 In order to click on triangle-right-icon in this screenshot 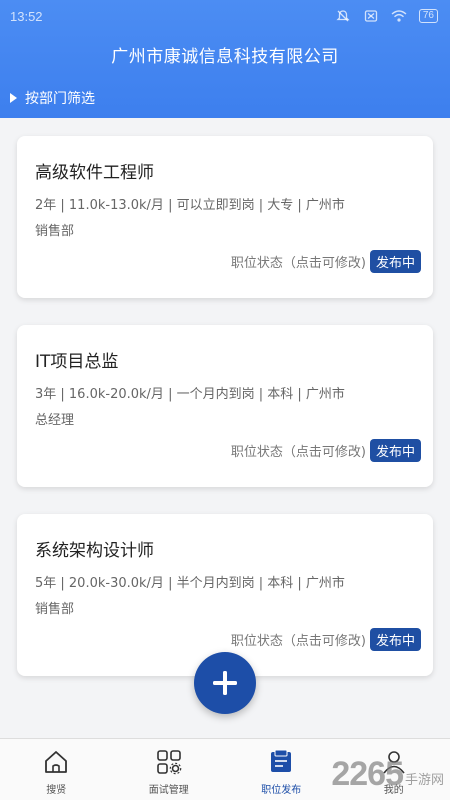, I will do `click(13, 98)`.